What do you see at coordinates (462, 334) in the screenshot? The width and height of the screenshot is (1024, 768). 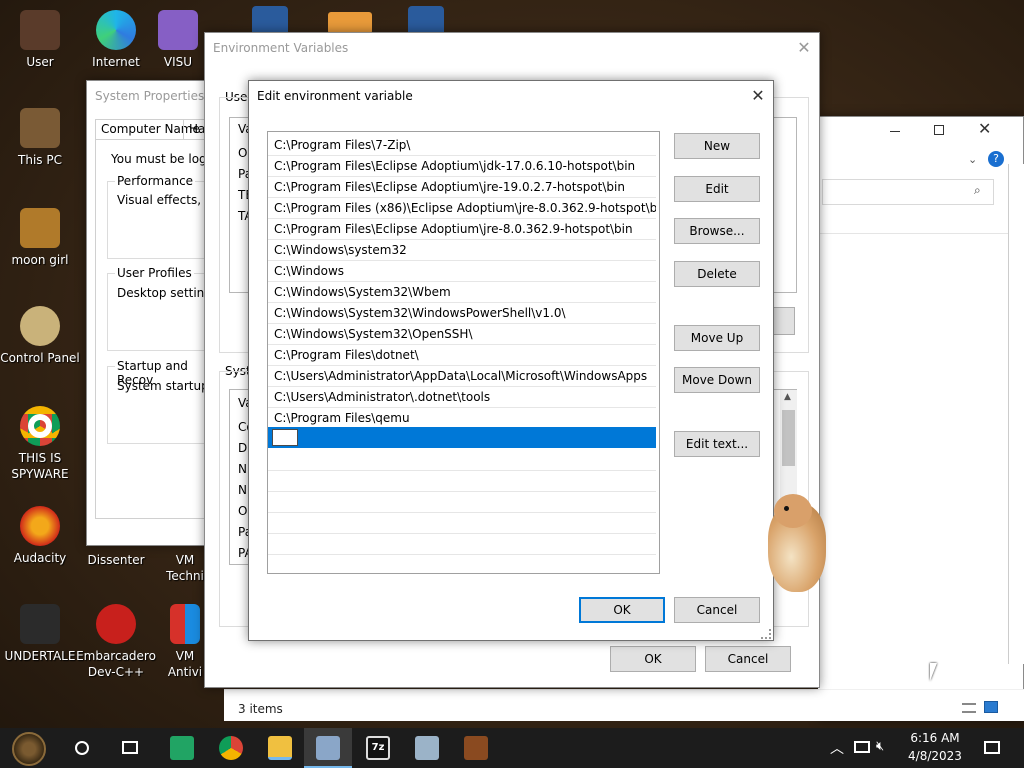 I see `list-item: C:\Windows\System32\OpenSSH\` at bounding box center [462, 334].